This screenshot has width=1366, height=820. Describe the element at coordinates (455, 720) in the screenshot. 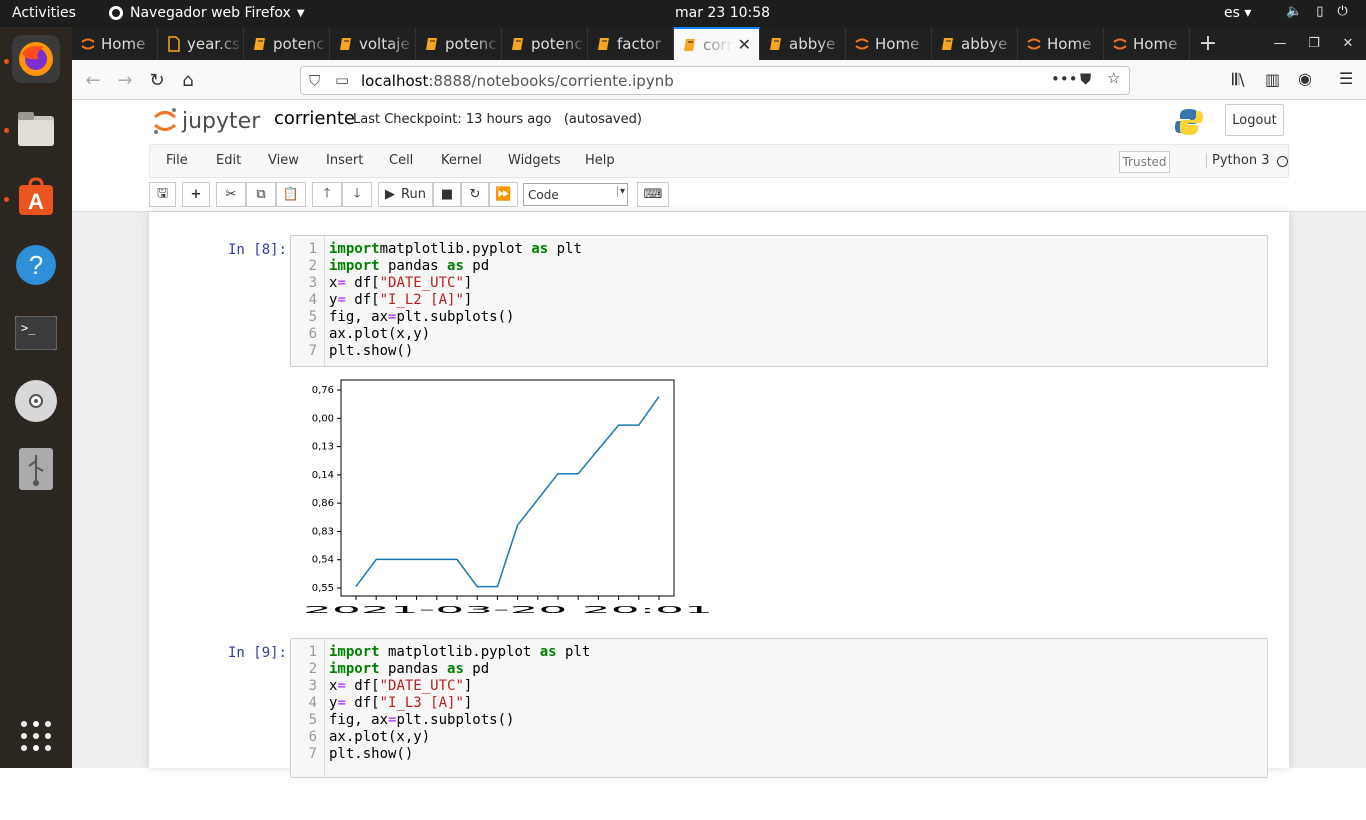

I see `code-token: plt.subplots()` at that location.